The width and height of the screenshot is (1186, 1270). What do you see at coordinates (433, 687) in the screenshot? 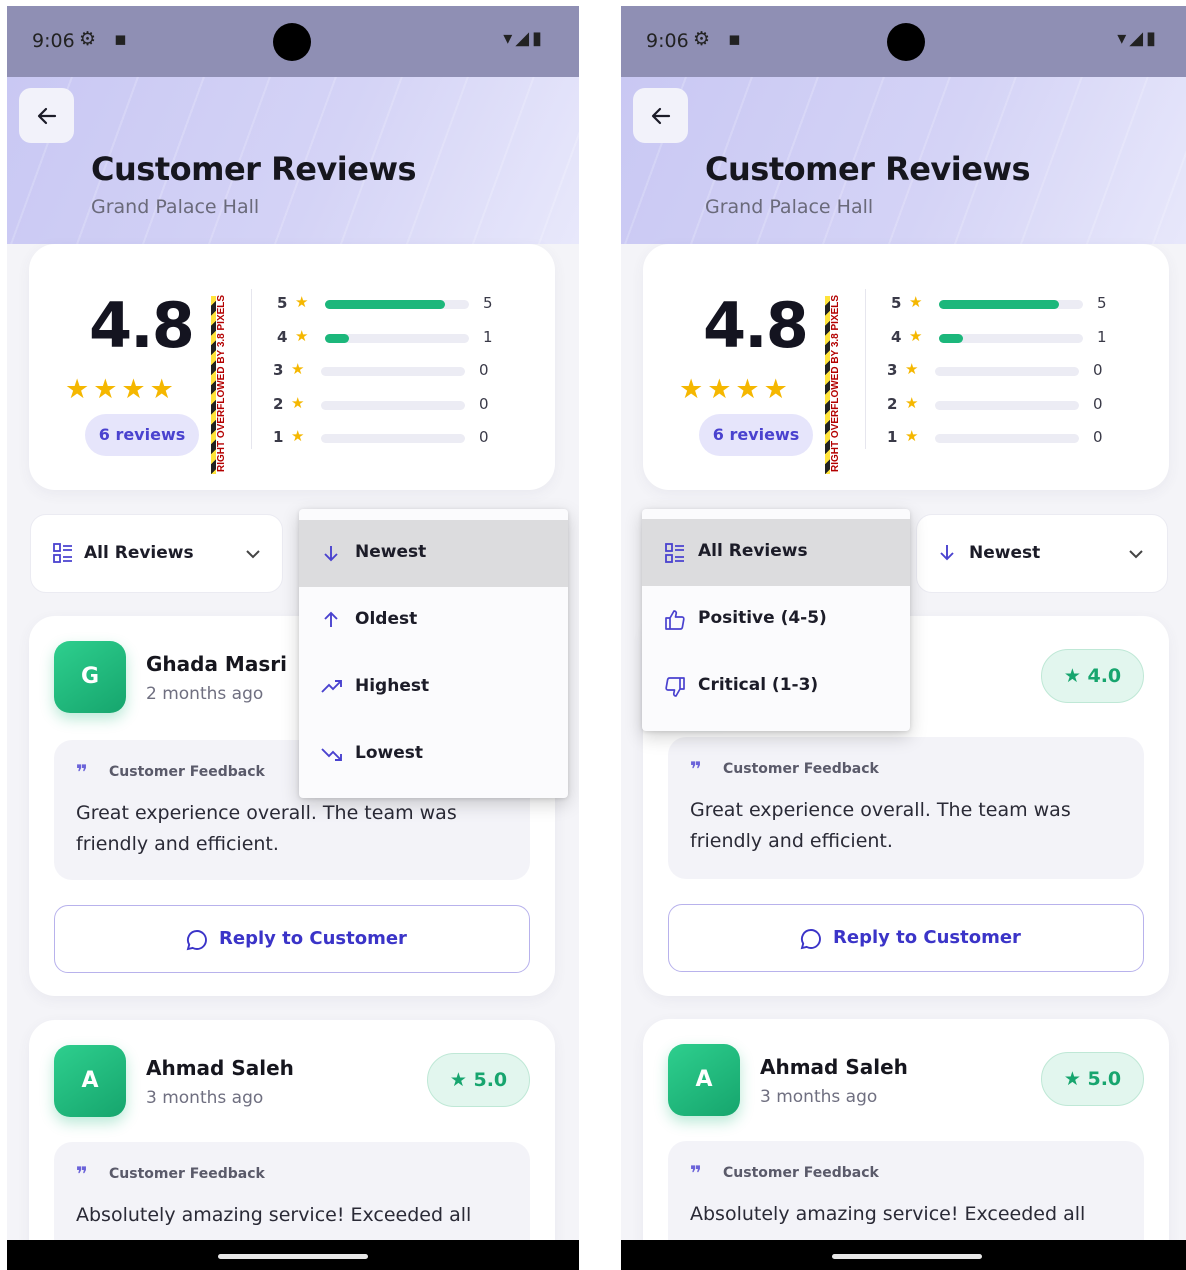
I see `menu-item-highest: Highest` at bounding box center [433, 687].